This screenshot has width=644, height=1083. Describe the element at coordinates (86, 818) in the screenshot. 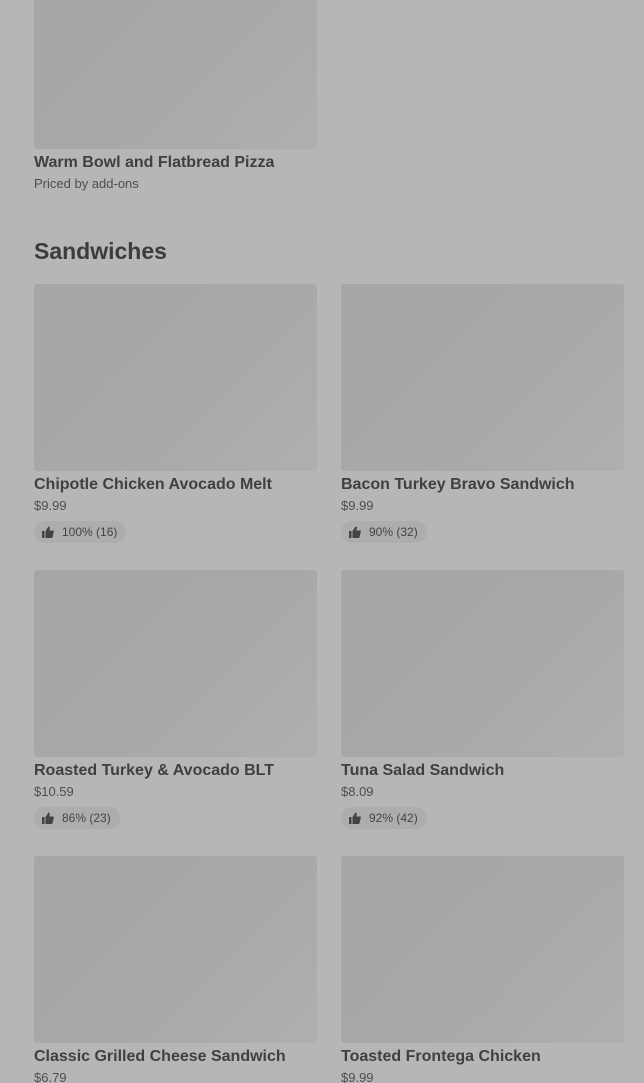

I see `rating-text: 86% (23)` at that location.